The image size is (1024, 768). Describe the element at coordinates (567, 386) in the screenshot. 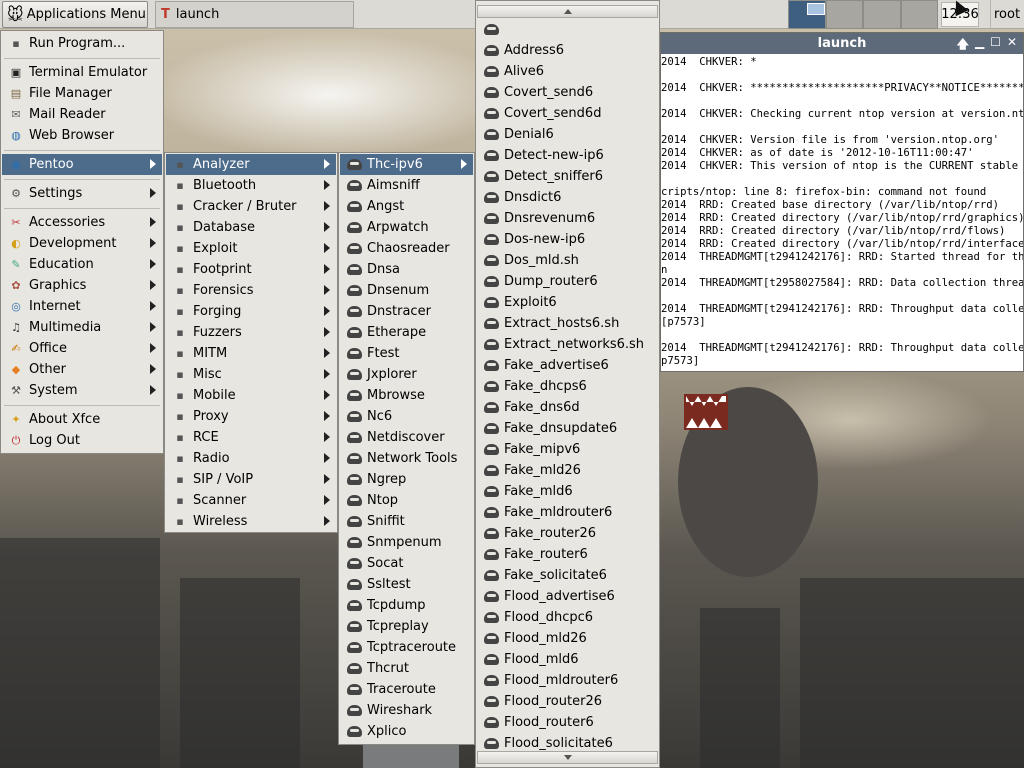

I see `thc-item-fake-dhcps6: Fake_dhcps6` at that location.